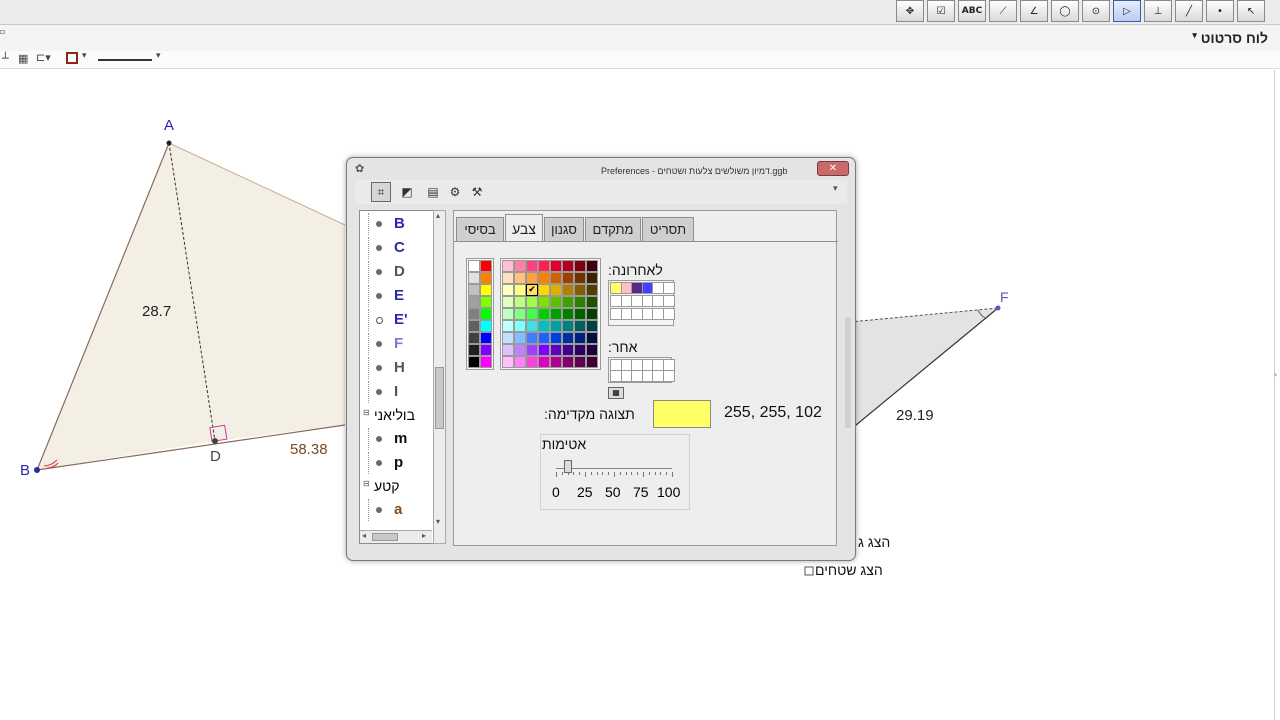  Describe the element at coordinates (366, 412) in the screenshot. I see `collapse-toggle-icon: ⊟` at that location.